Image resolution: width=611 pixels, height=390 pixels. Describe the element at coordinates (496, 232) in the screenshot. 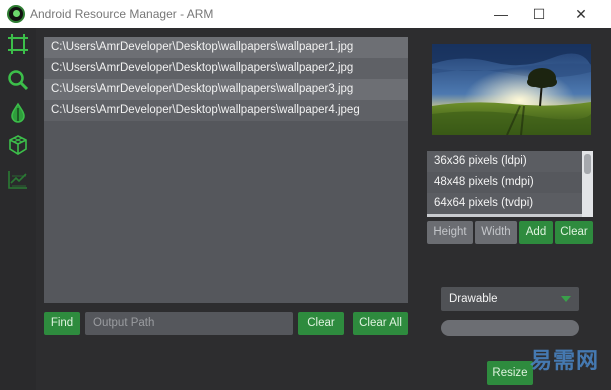

I see `width-field: Width` at that location.